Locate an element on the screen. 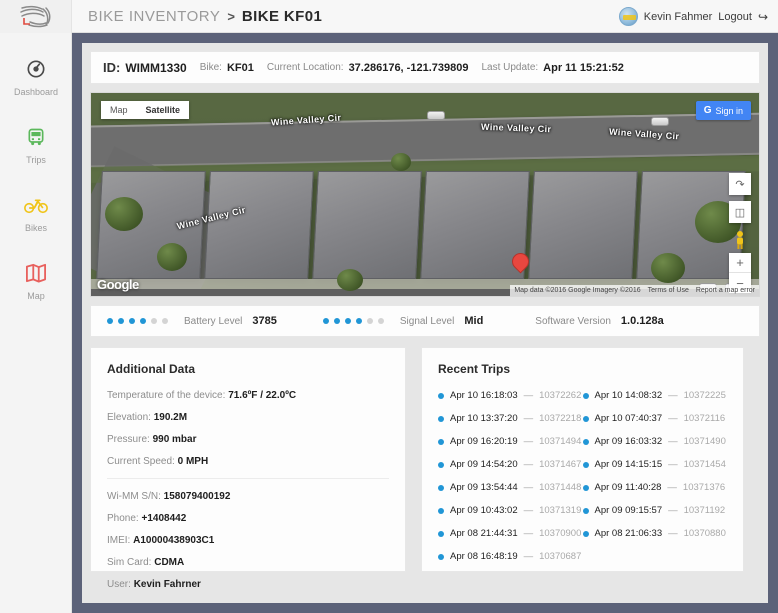  additional-data-title: Additional Data is located at coordinates (151, 369).